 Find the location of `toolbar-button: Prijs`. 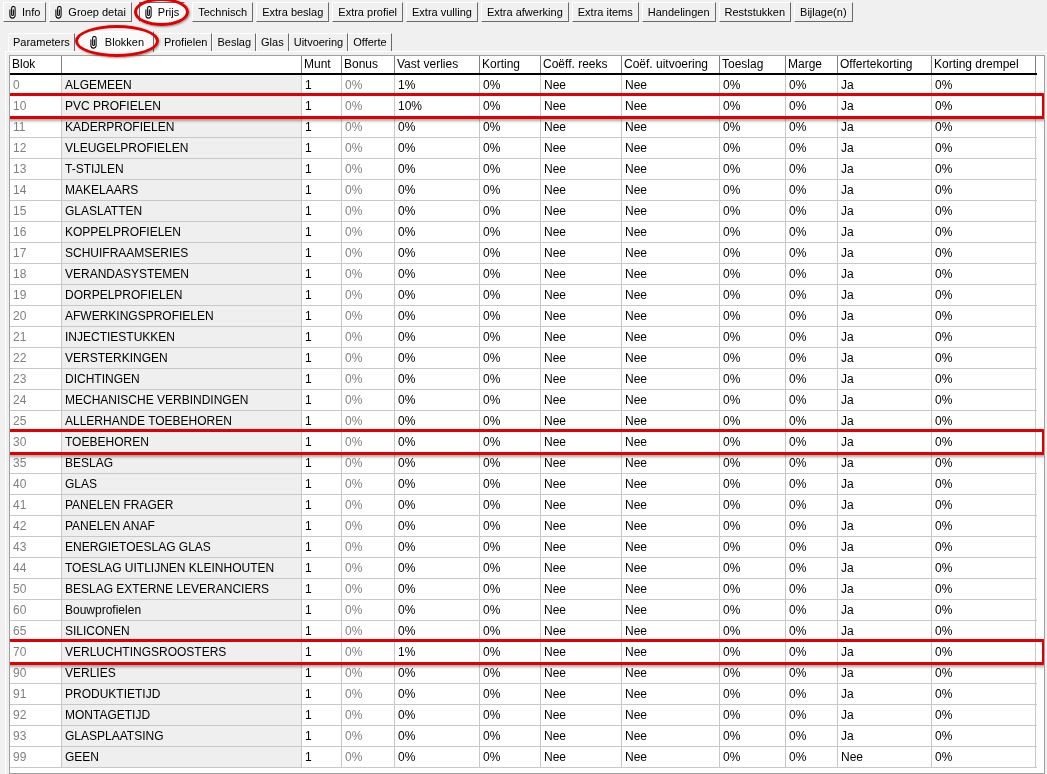

toolbar-button: Prijs is located at coordinates (162, 12).